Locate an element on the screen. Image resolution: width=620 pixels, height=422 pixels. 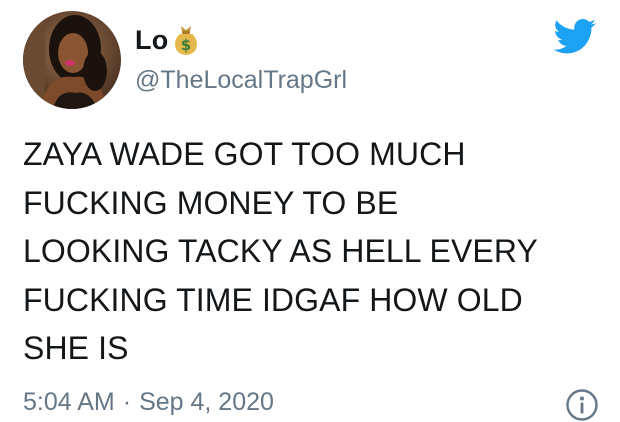
tweet-timestamp: 5:04 AM · Sep 4, 2020 is located at coordinates (148, 402).